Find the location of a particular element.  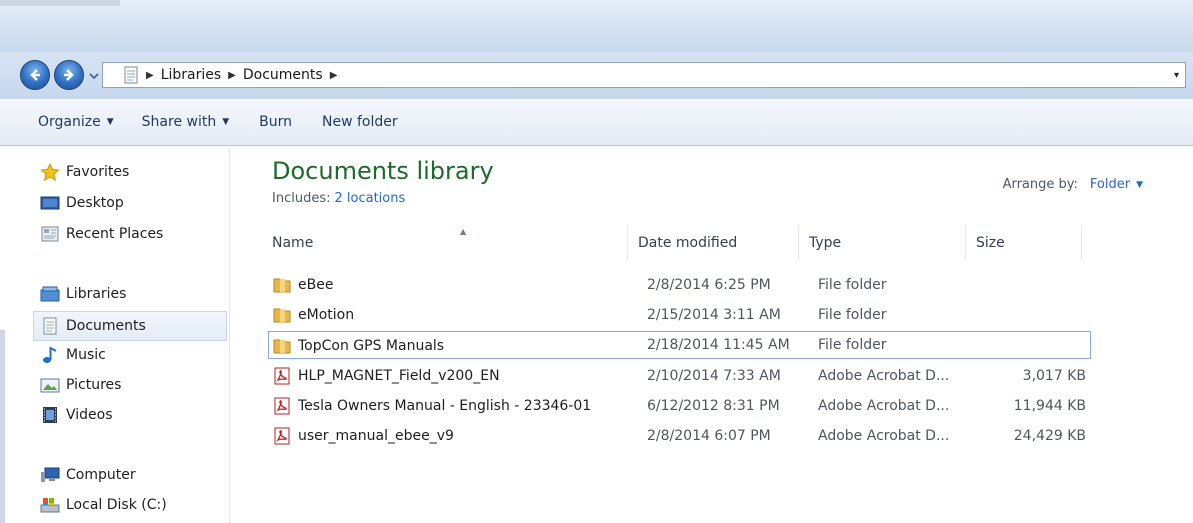

nav-item-label: Recent Places is located at coordinates (115, 234).